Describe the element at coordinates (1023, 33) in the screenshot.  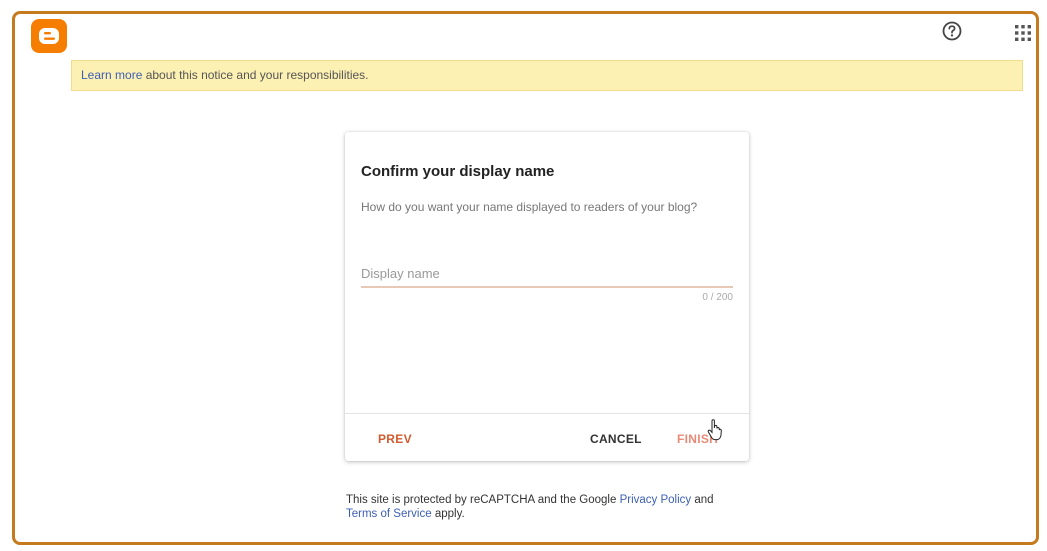
I see `apps-grid-icon` at that location.